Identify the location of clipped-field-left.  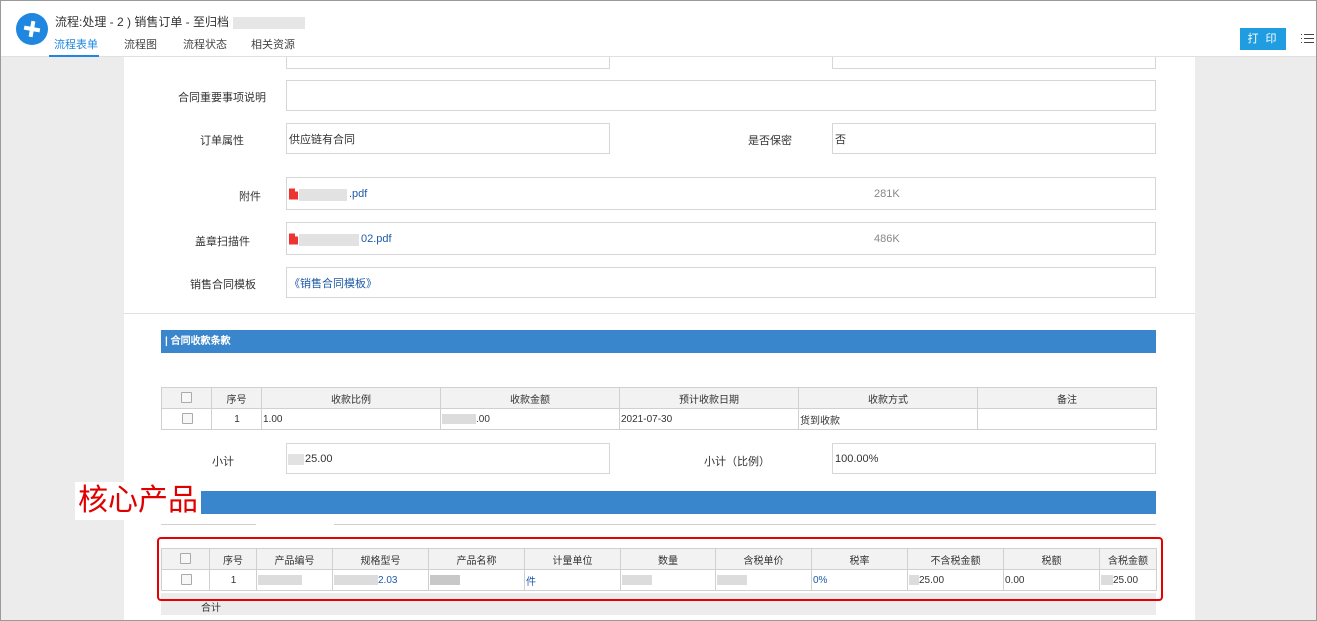
(448, 63).